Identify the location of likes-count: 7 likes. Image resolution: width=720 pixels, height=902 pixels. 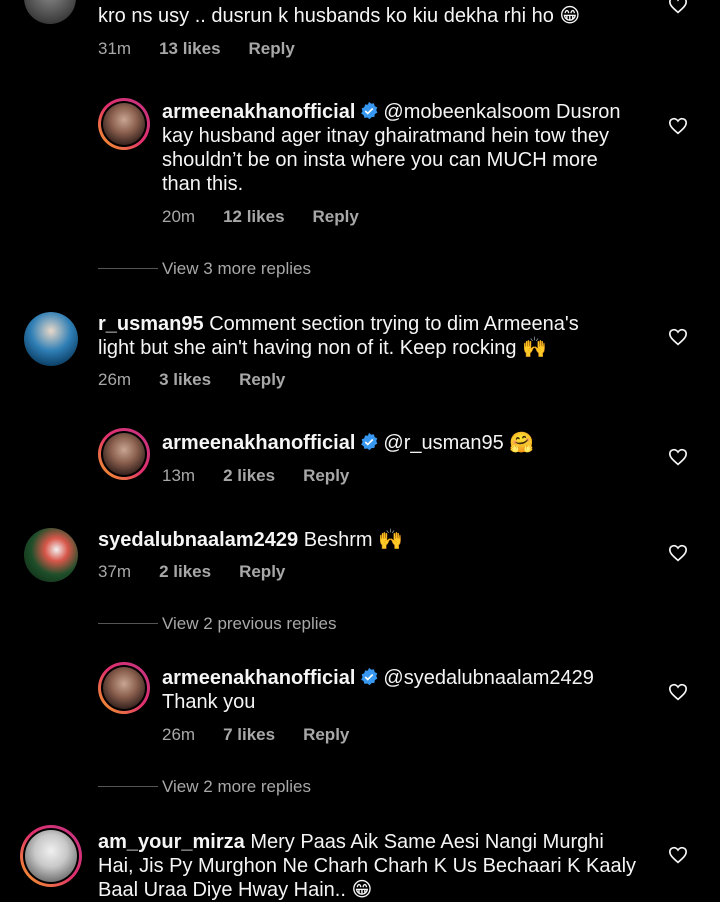
(249, 734).